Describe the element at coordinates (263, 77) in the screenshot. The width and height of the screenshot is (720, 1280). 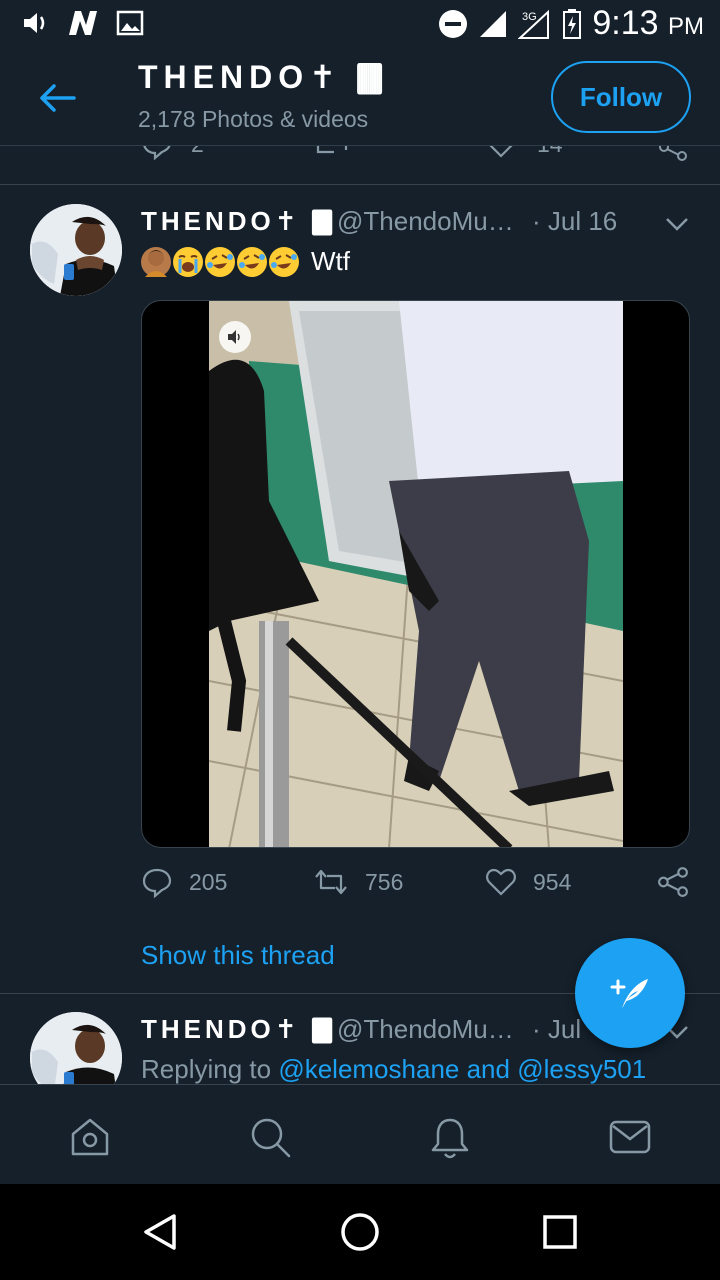
I see `profile-name: THENDO✝︎ 🀫` at that location.